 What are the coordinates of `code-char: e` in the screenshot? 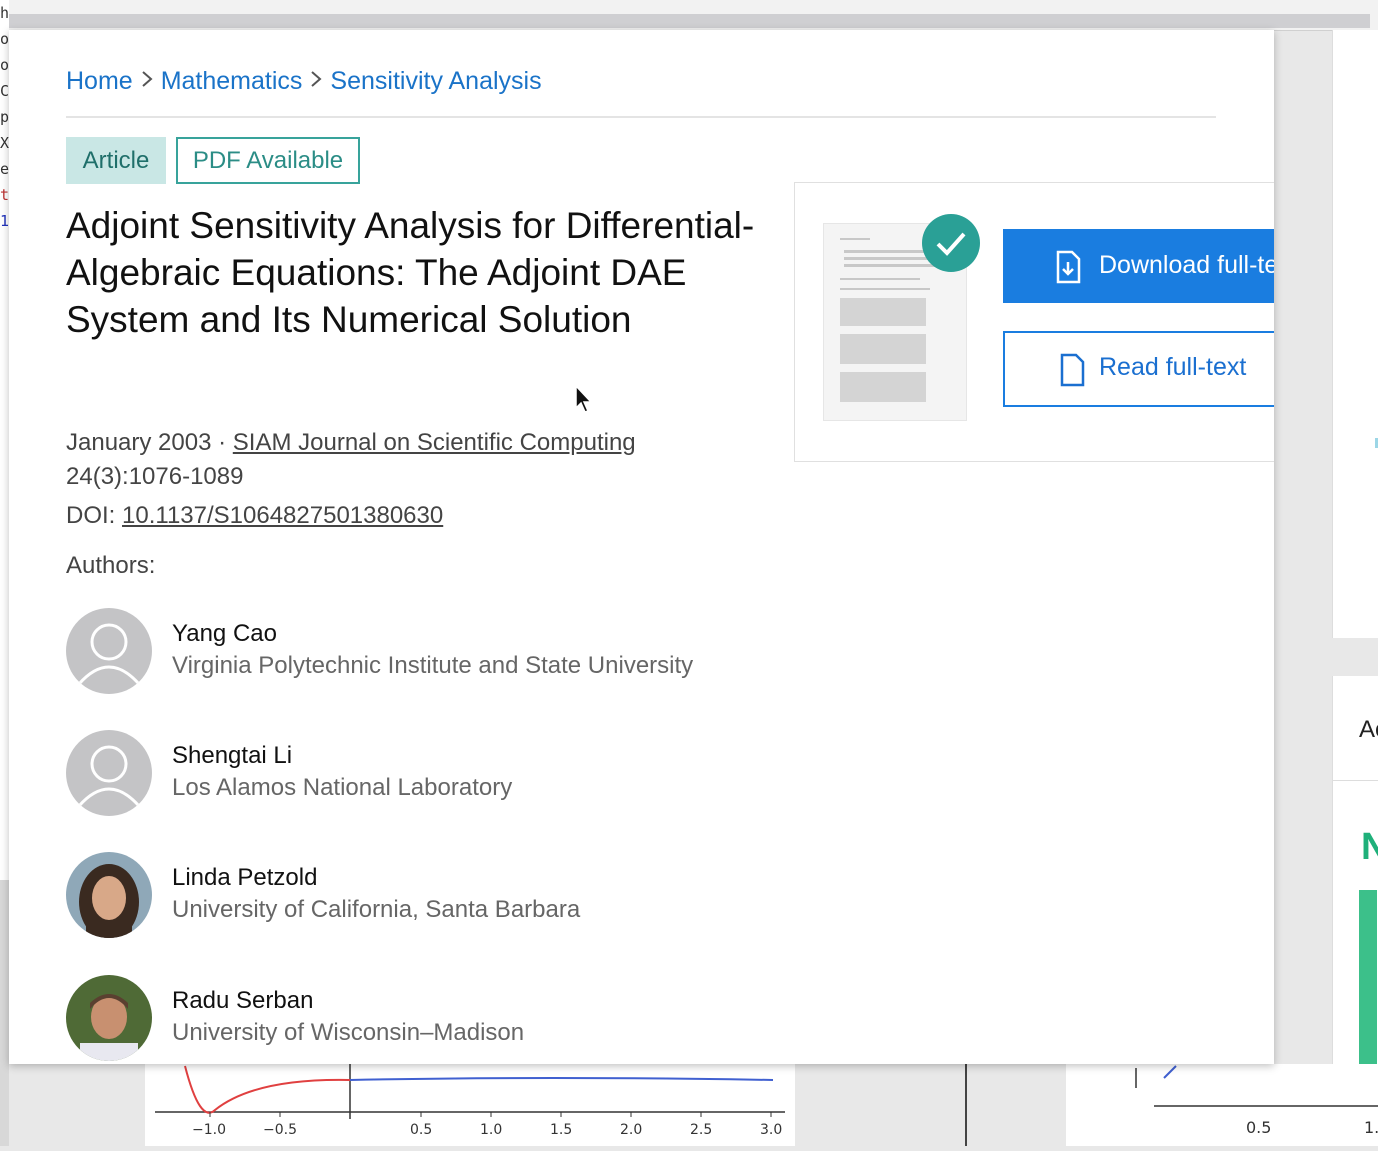 It's located at (4, 169).